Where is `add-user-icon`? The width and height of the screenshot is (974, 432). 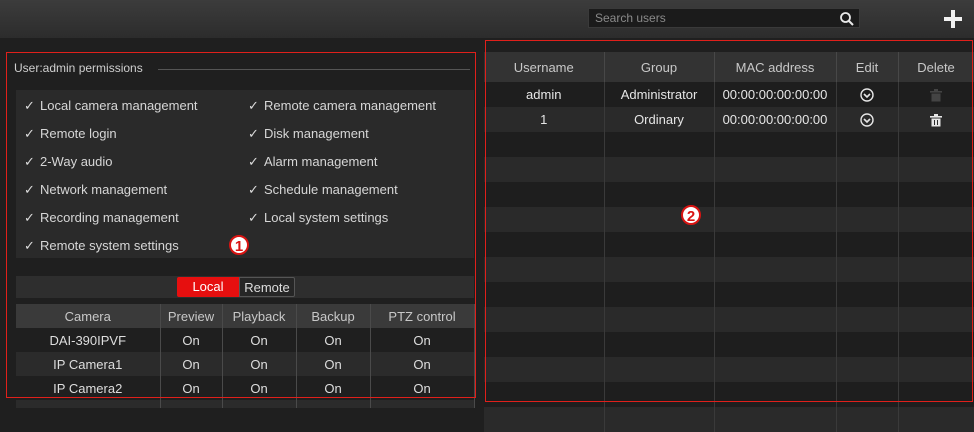
add-user-icon is located at coordinates (953, 19).